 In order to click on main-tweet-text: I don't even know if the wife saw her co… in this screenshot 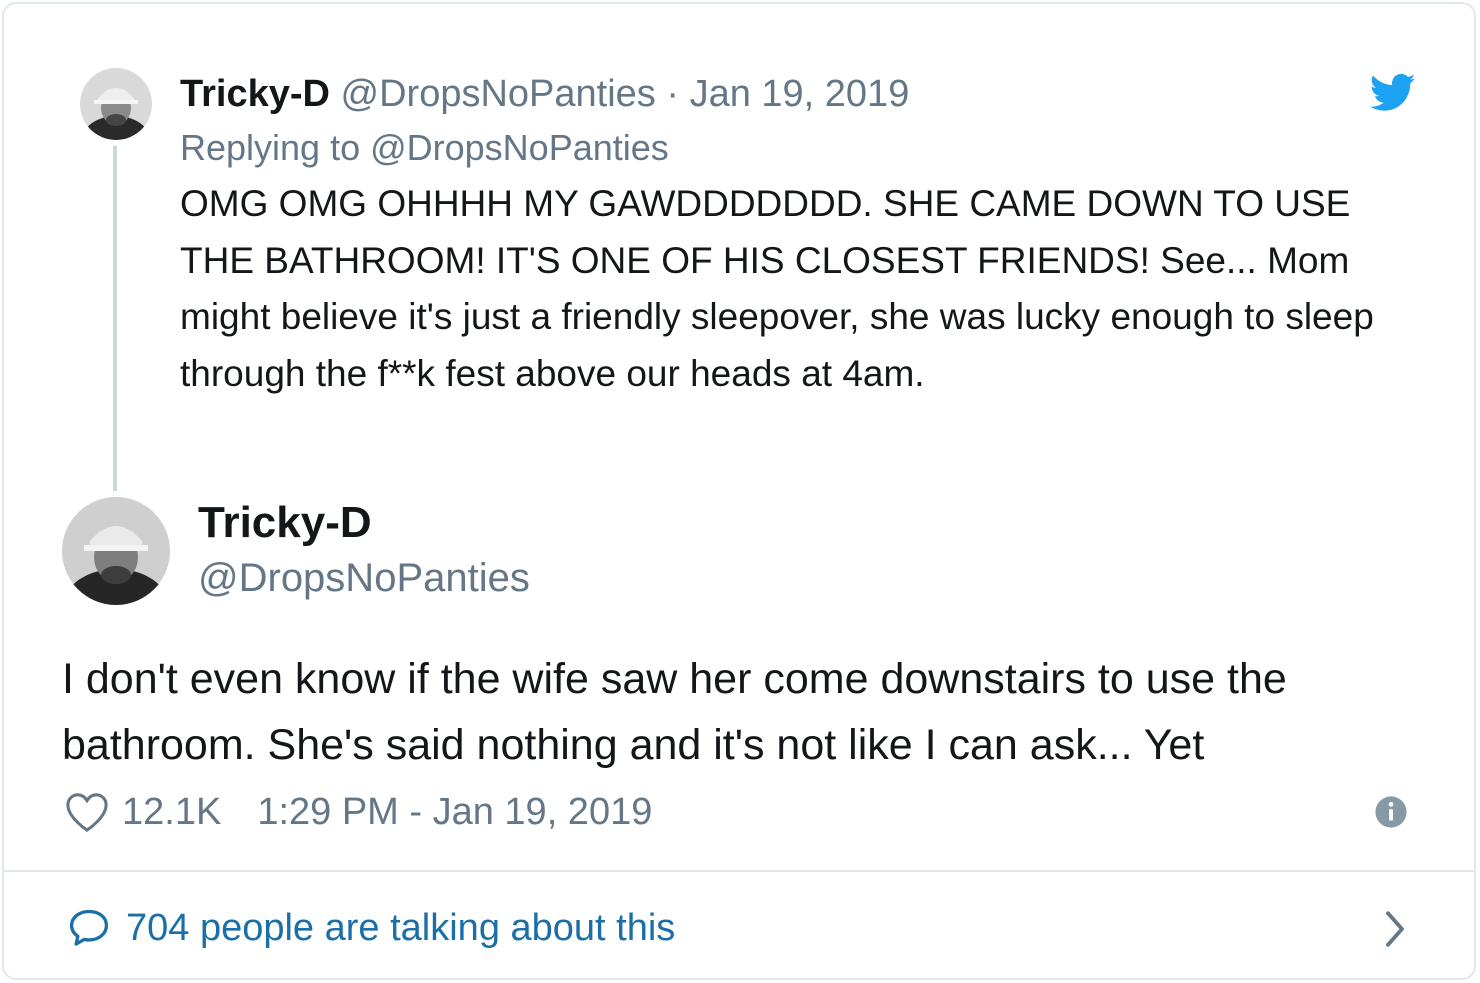, I will do `click(674, 712)`.